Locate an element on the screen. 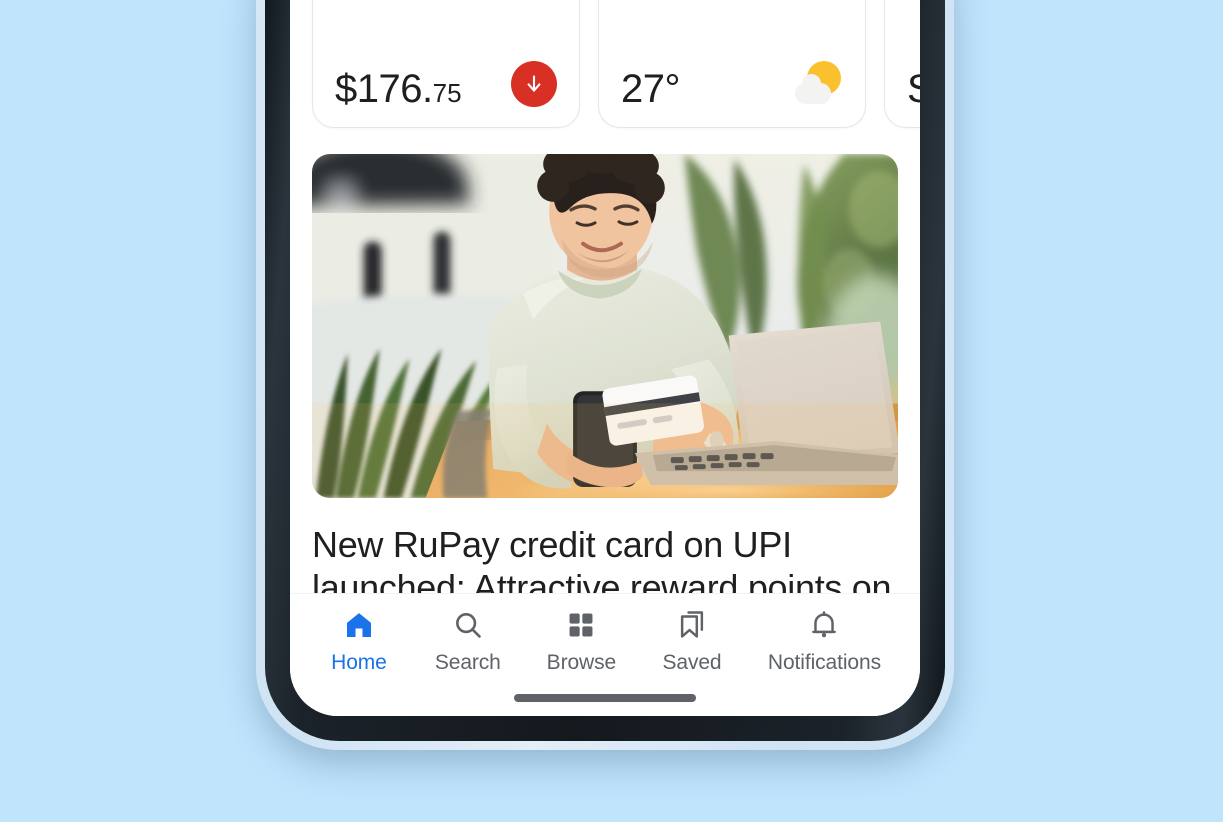 Image resolution: width=1223 pixels, height=822 pixels. grid-icon is located at coordinates (581, 625).